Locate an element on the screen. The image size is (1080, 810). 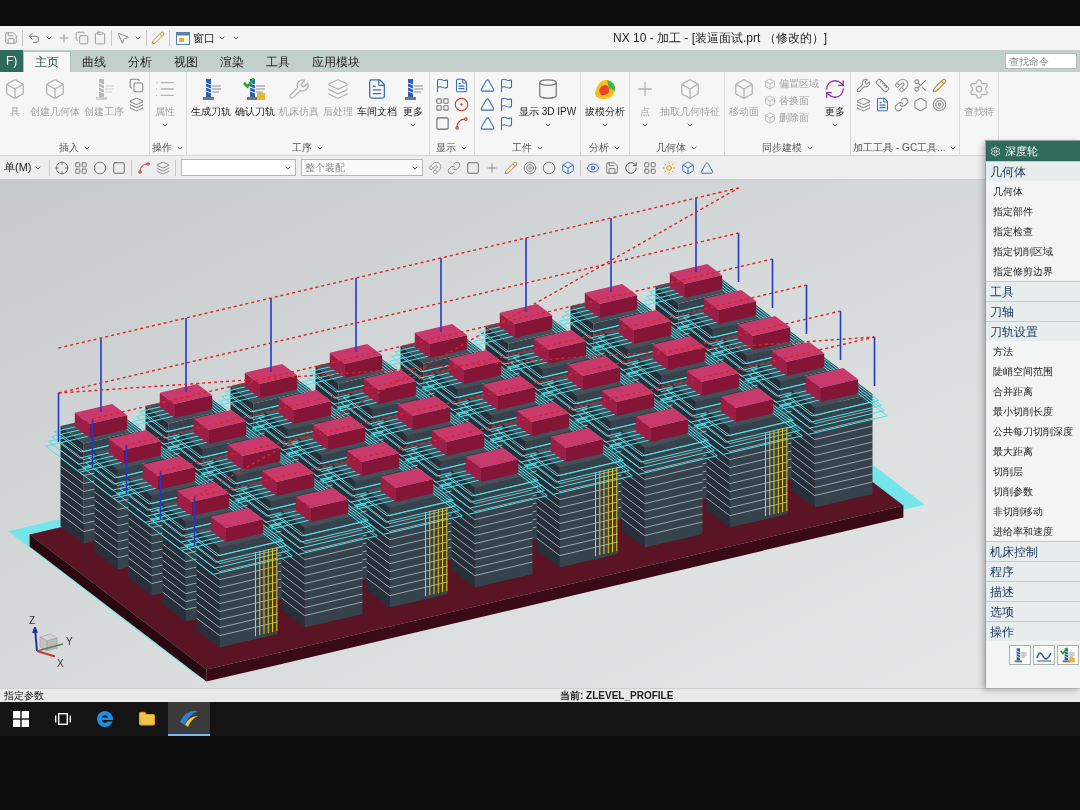
axis-label: Y is located at coordinates (69, 642).